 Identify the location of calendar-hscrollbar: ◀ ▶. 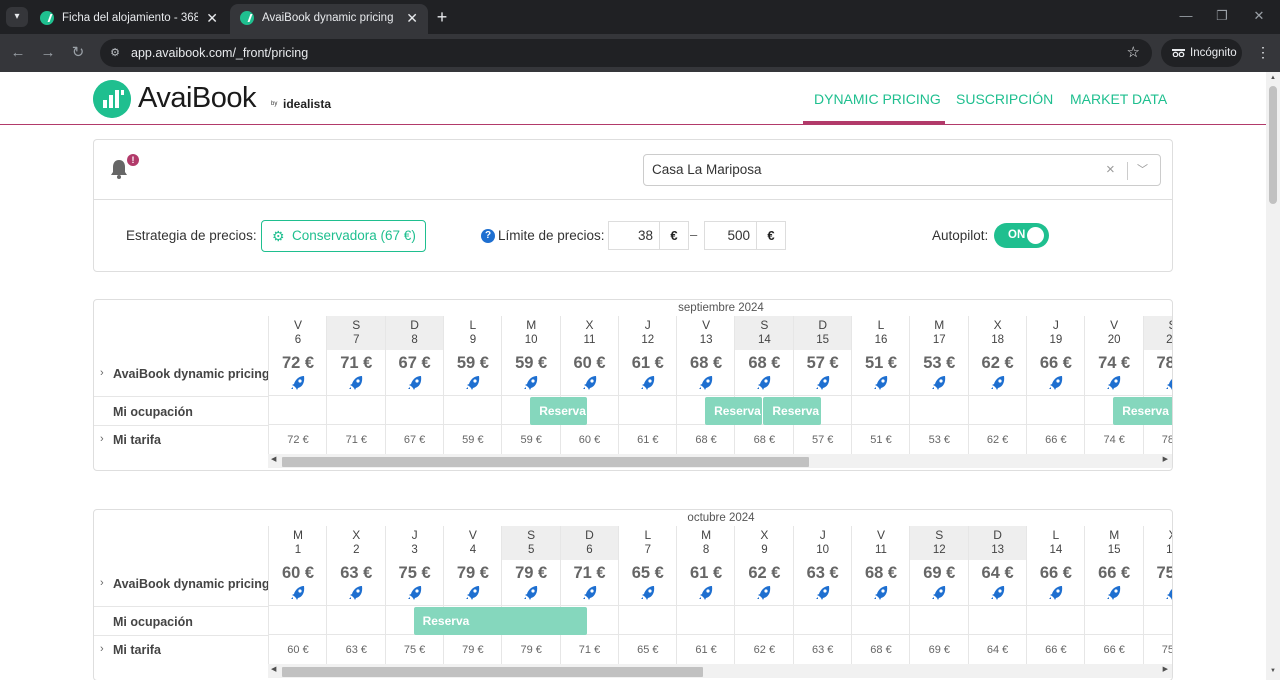
(720, 461).